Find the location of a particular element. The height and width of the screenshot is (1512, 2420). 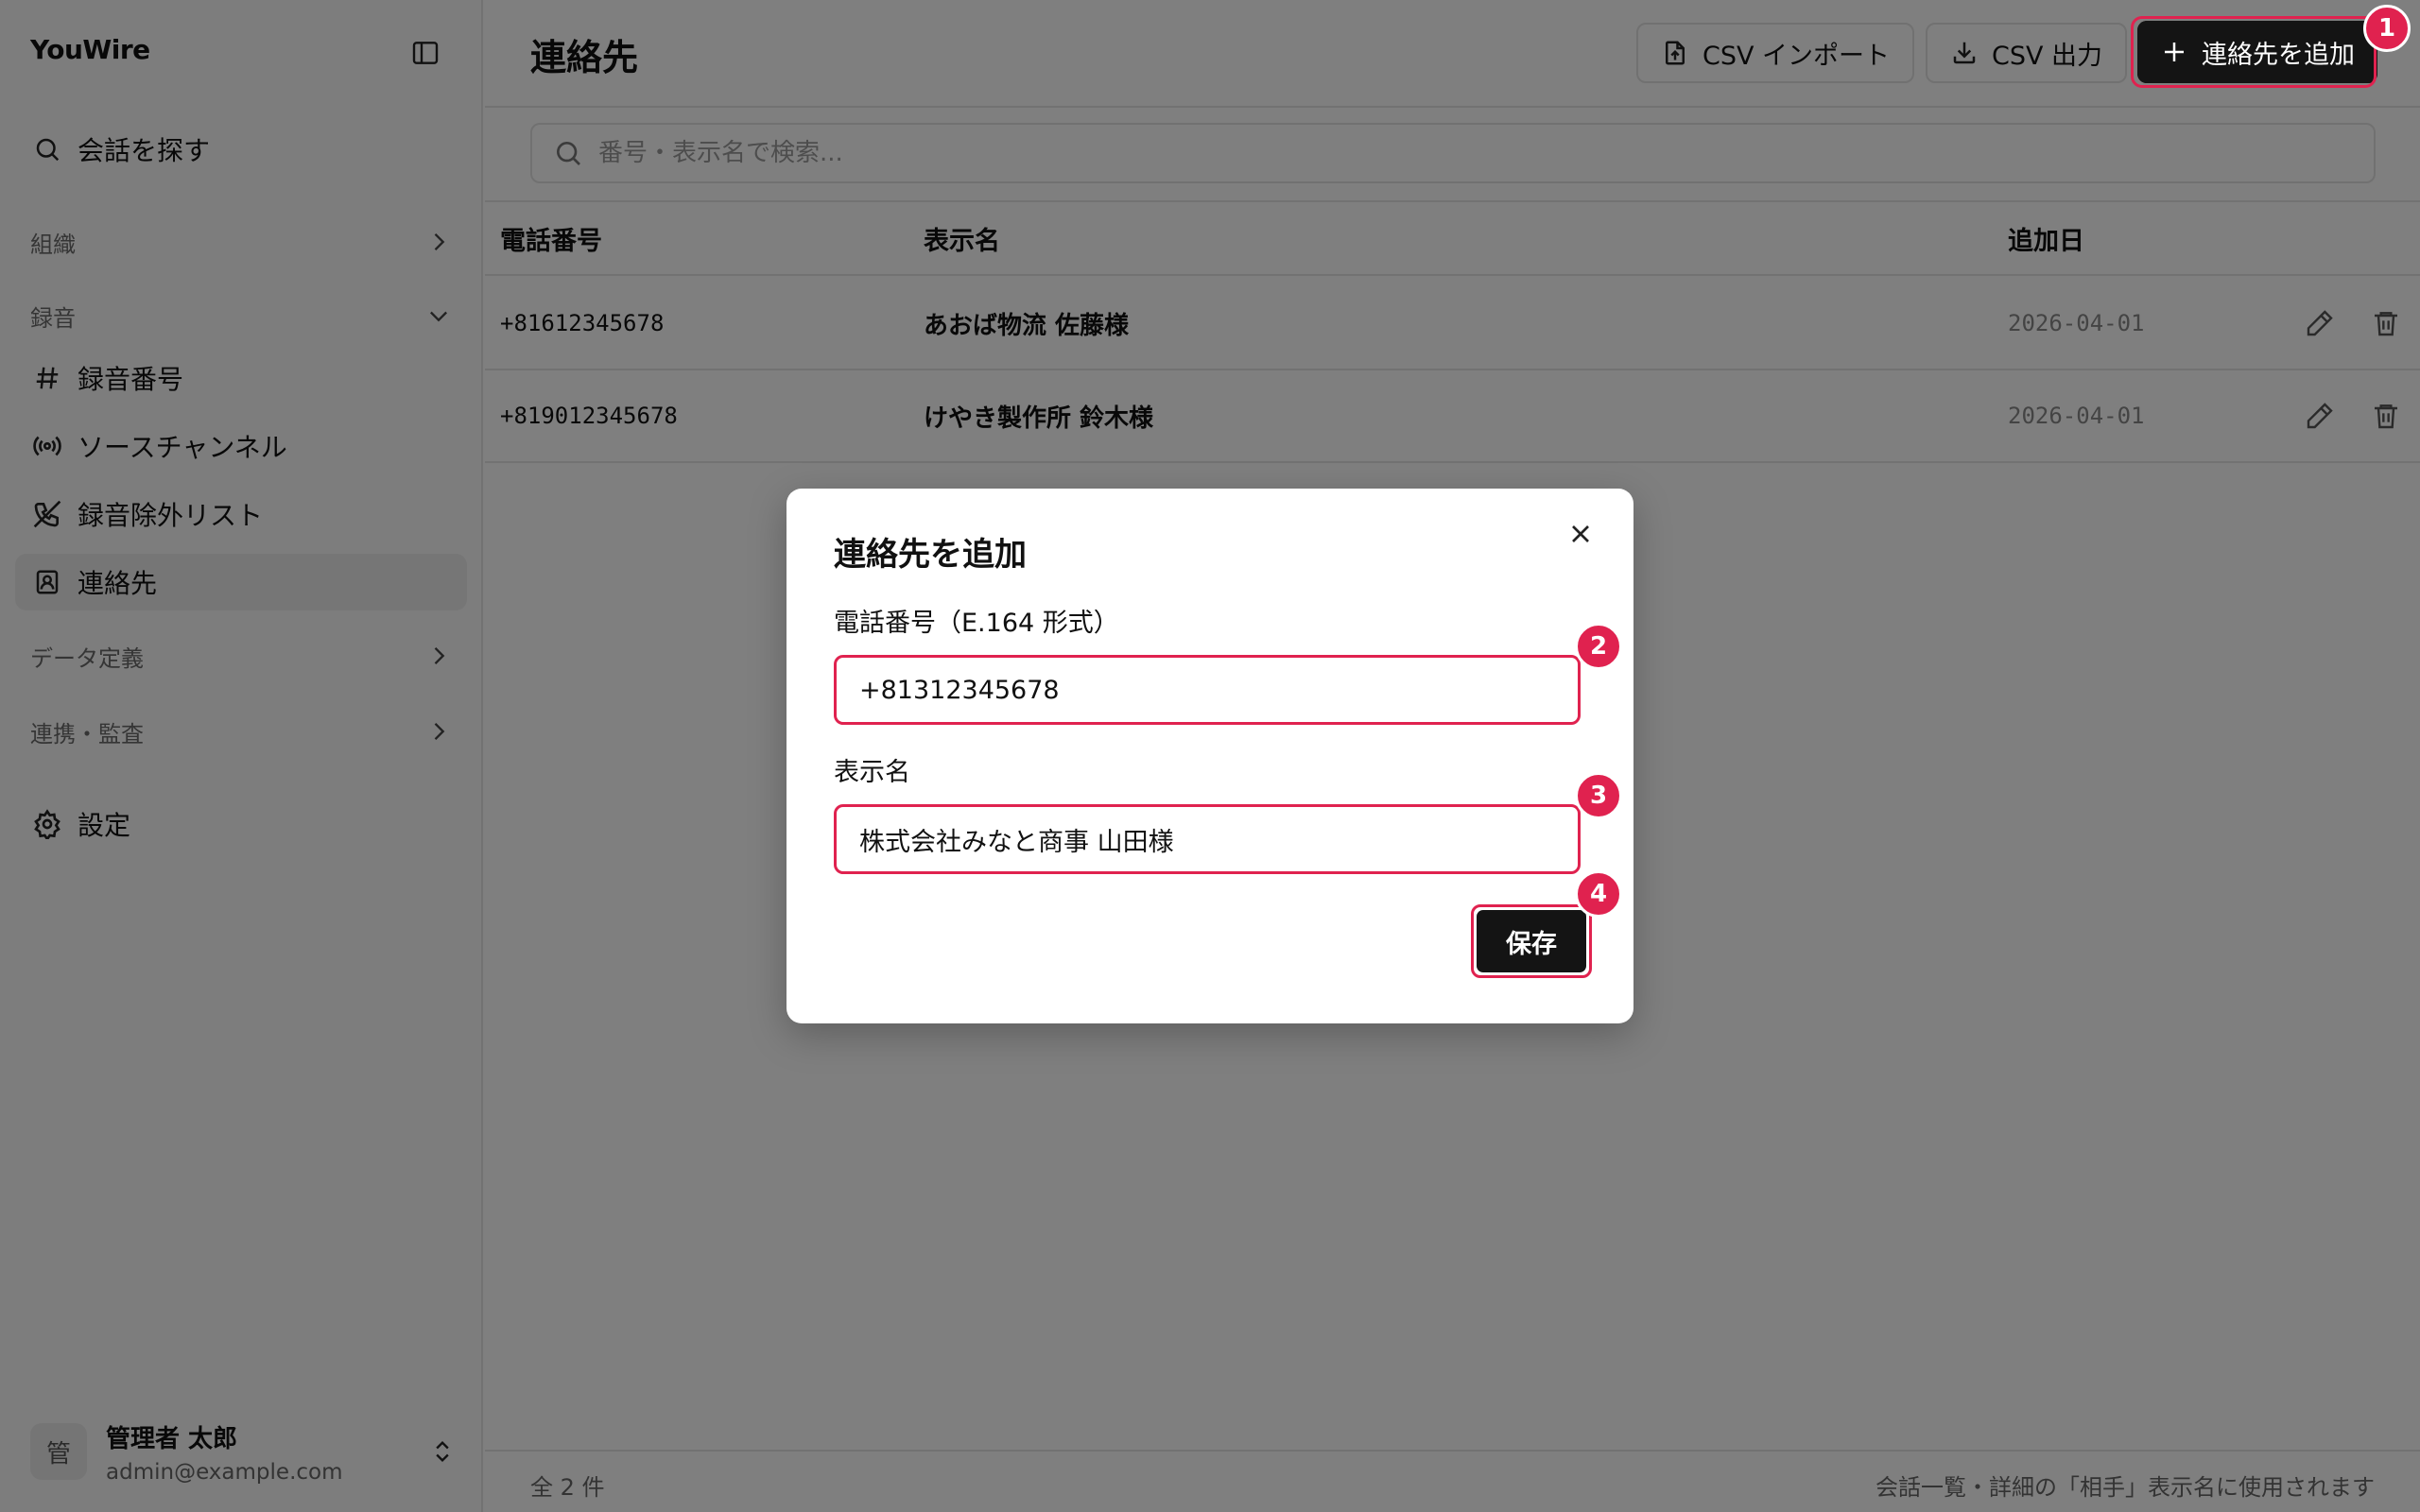

close-icon is located at coordinates (1580, 534).